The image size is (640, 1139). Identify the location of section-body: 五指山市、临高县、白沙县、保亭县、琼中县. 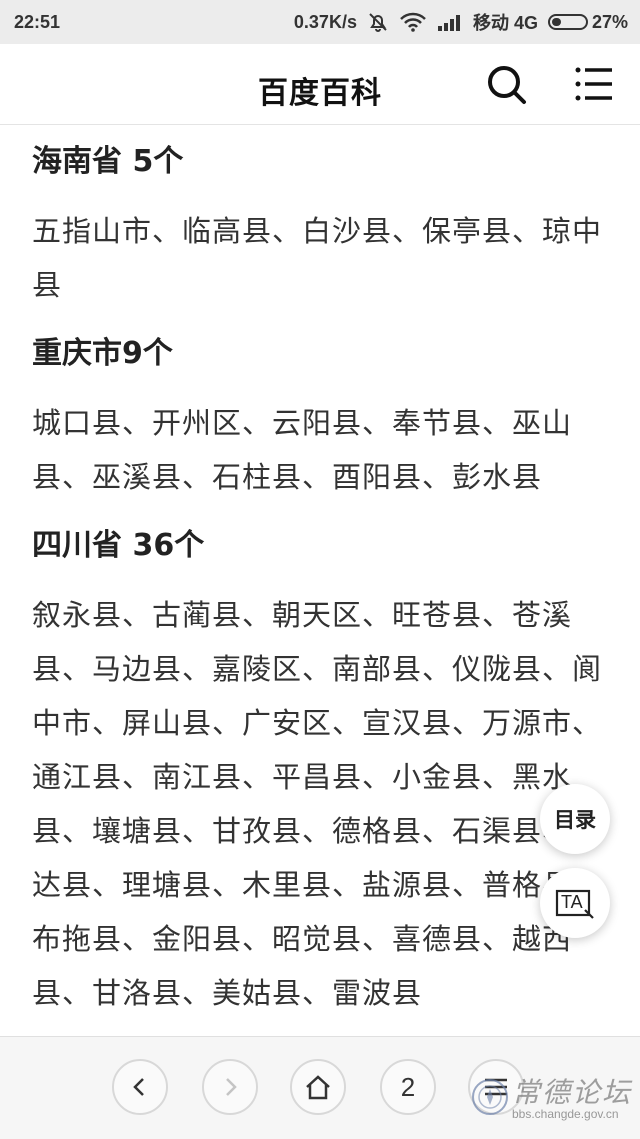
(317, 258).